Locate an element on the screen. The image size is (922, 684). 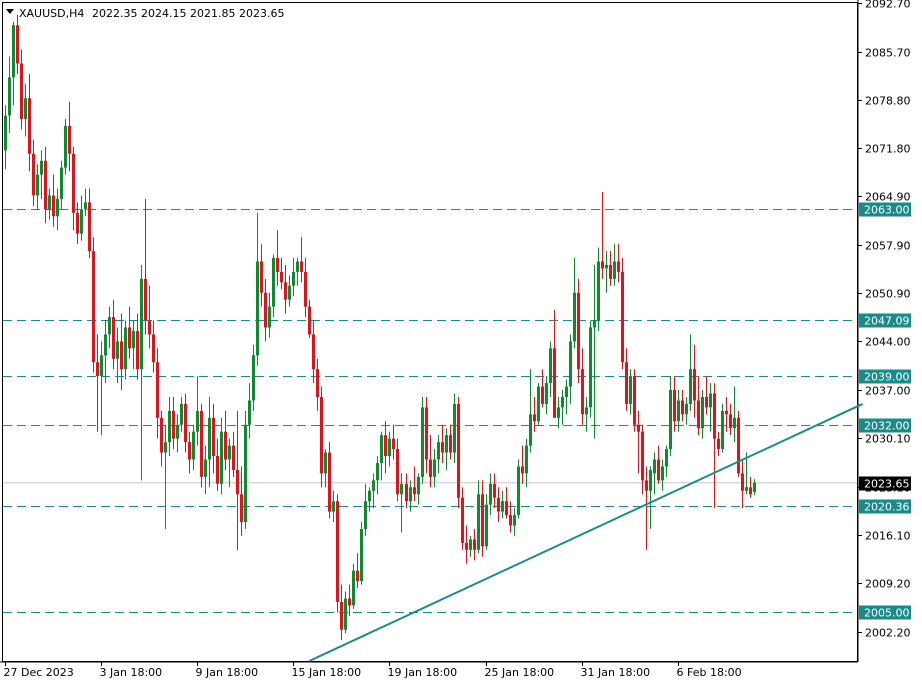
price-tick-label: 2044.00 is located at coordinates (888, 342).